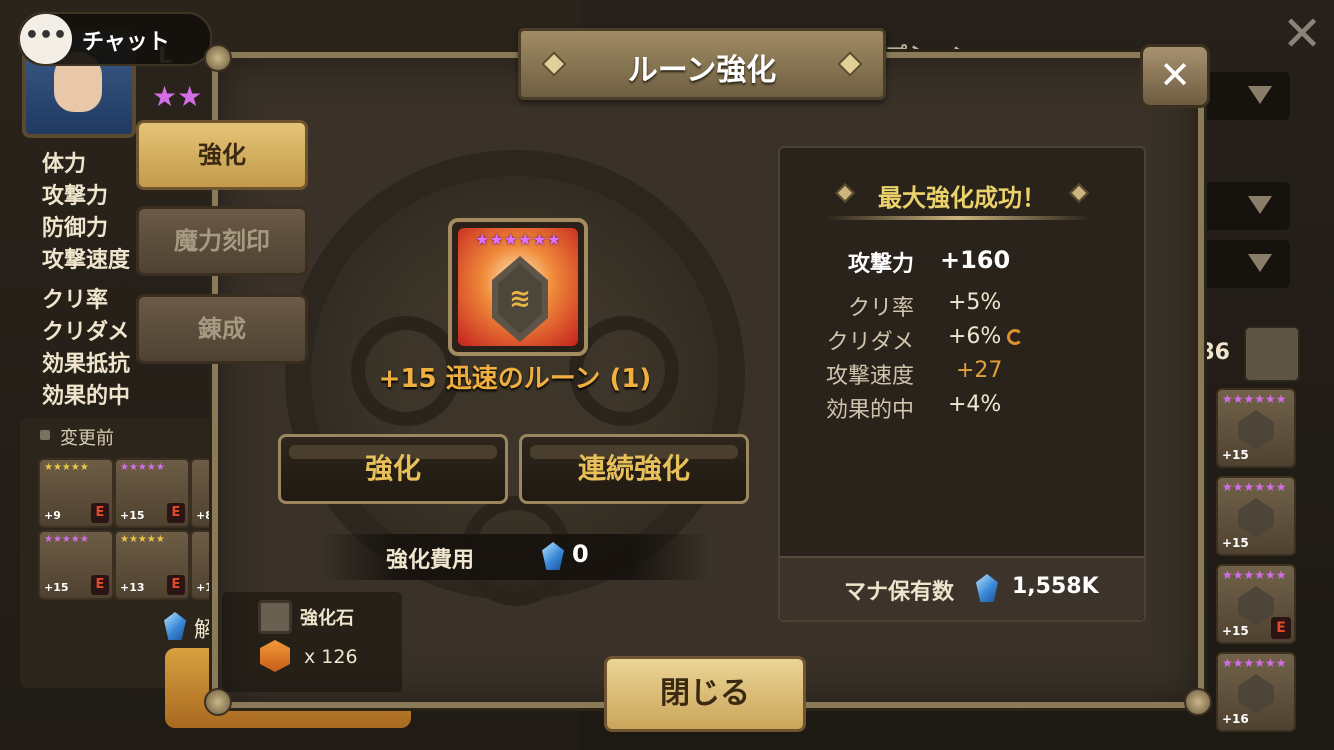 Image resolution: width=1334 pixels, height=750 pixels. Describe the element at coordinates (880, 308) in the screenshot. I see `sub-stat-name: クリ率` at that location.